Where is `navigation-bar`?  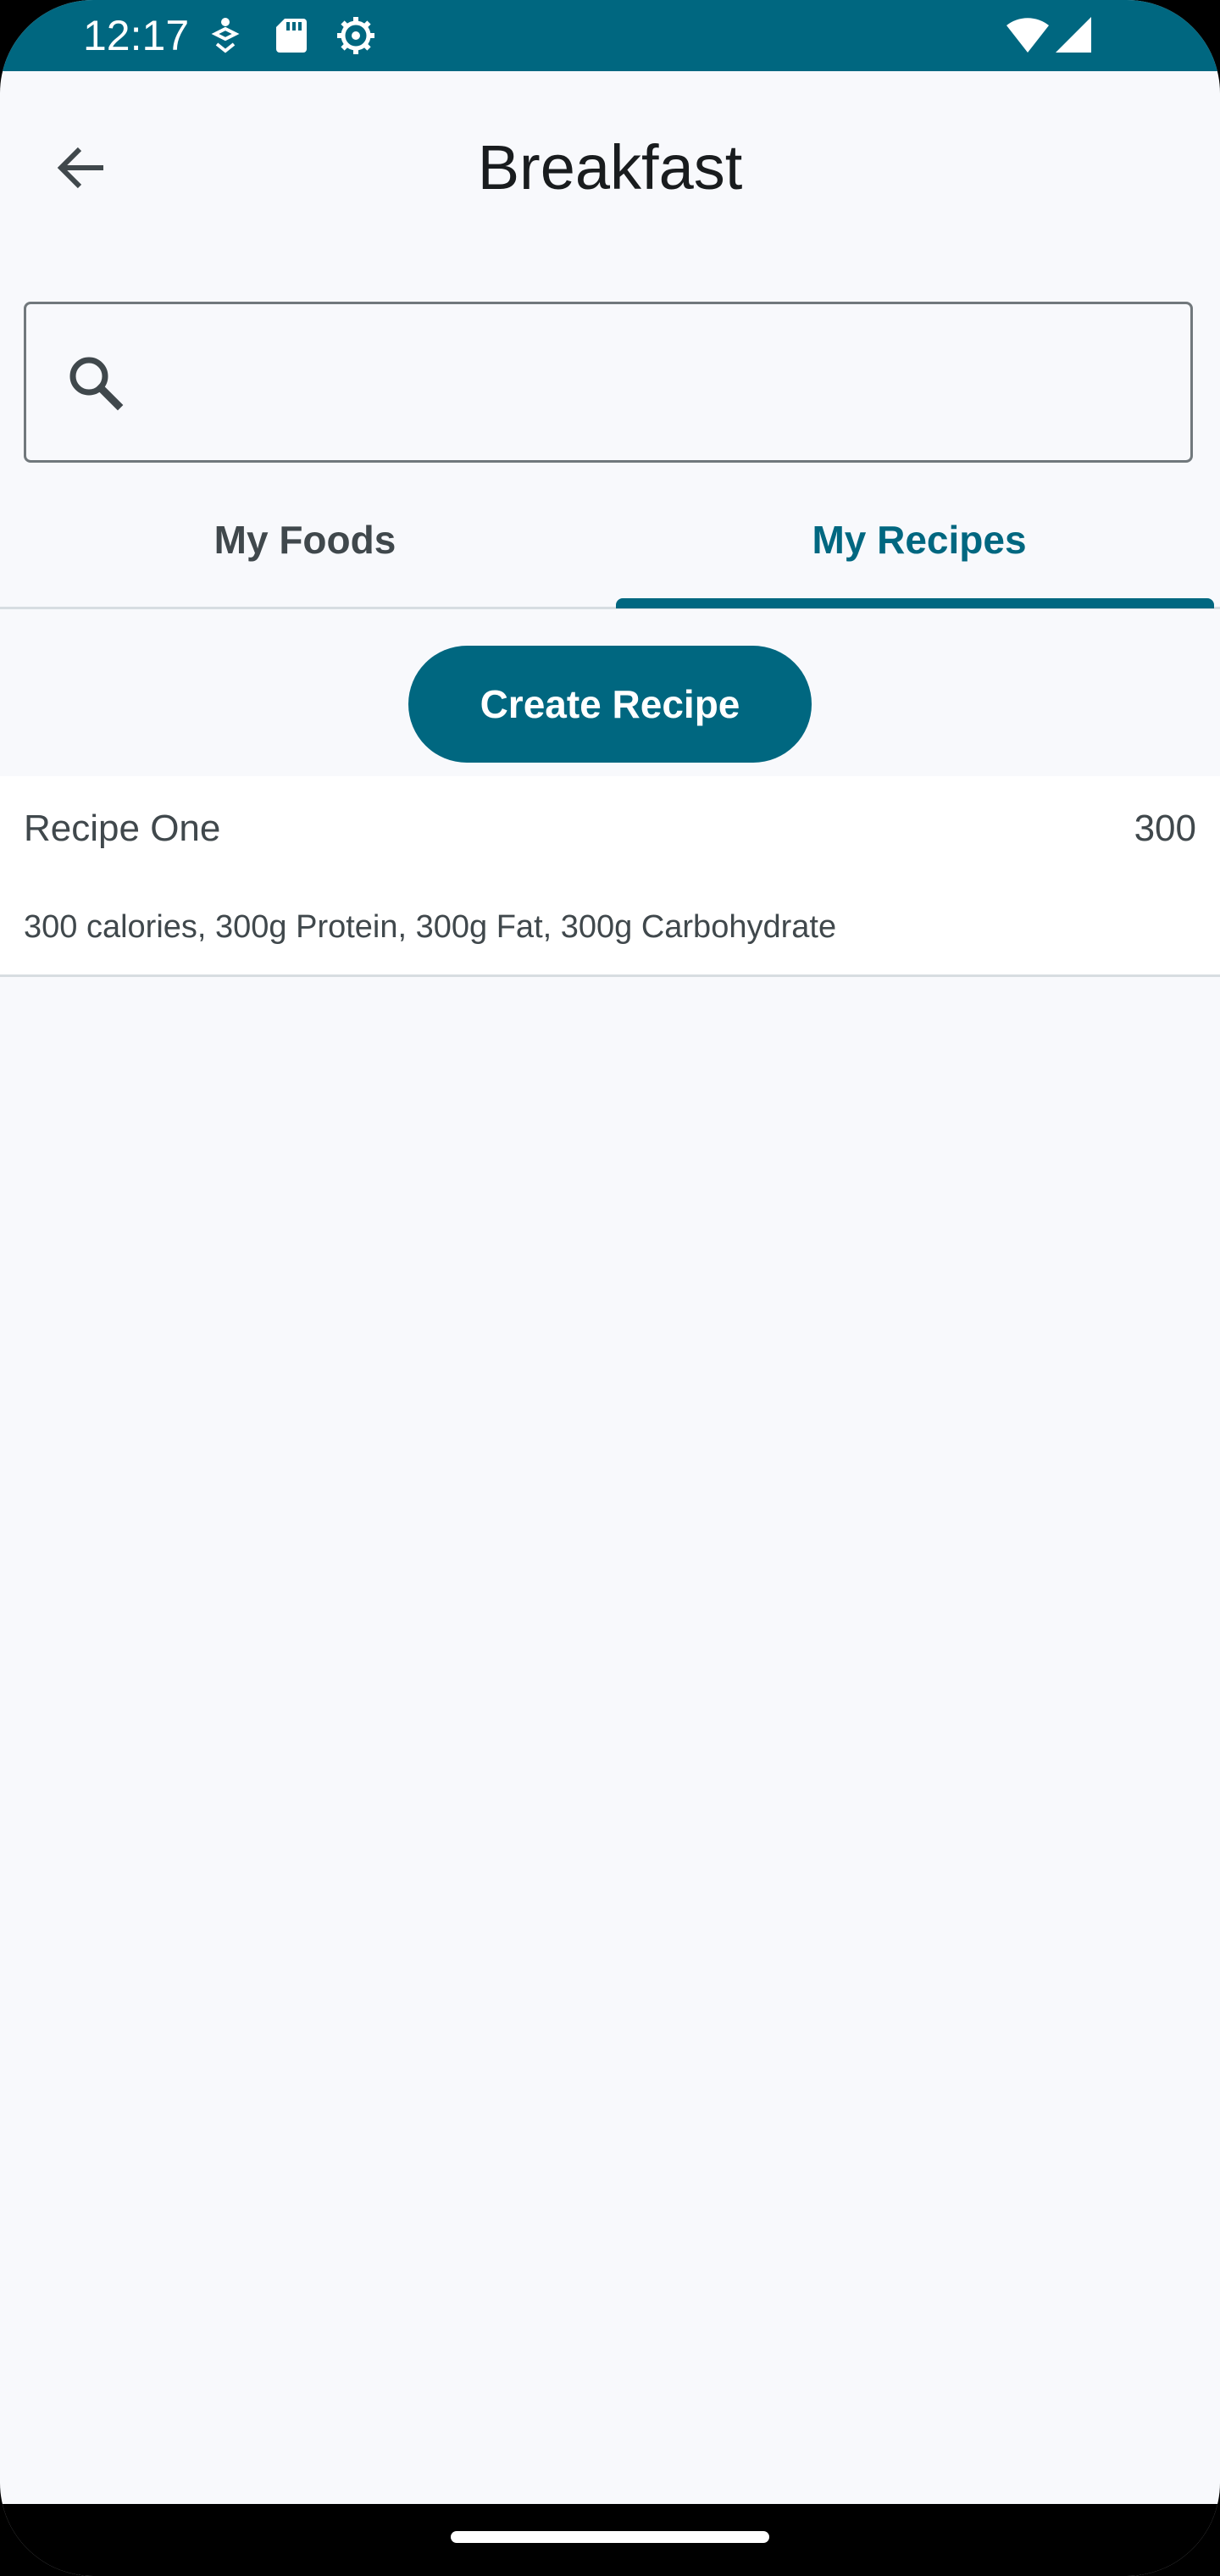 navigation-bar is located at coordinates (610, 2540).